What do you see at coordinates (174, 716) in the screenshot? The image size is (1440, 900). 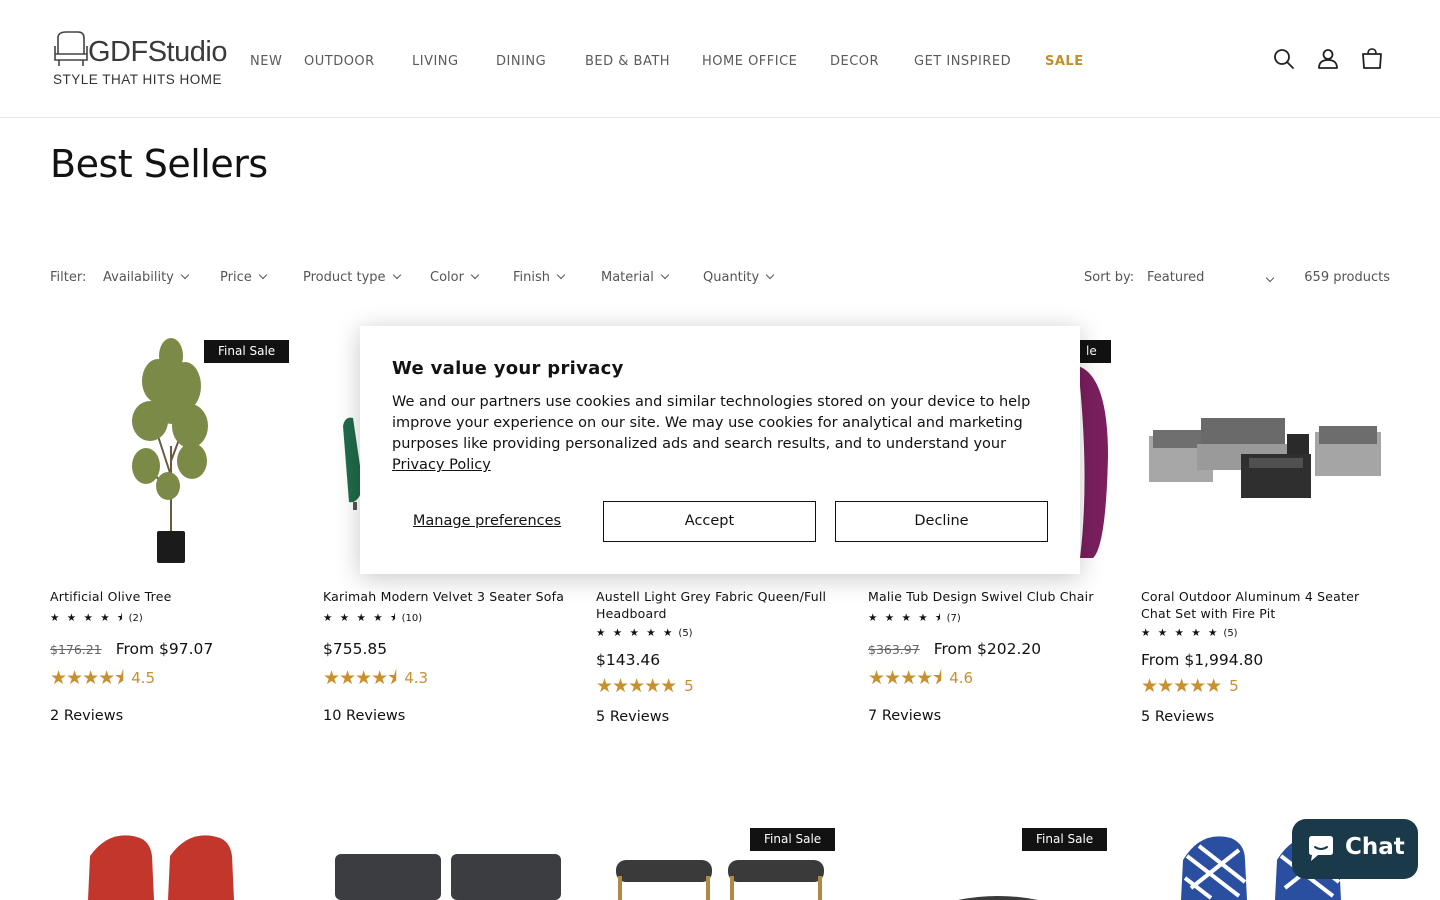 I see `reviews-link: 2 Reviews` at bounding box center [174, 716].